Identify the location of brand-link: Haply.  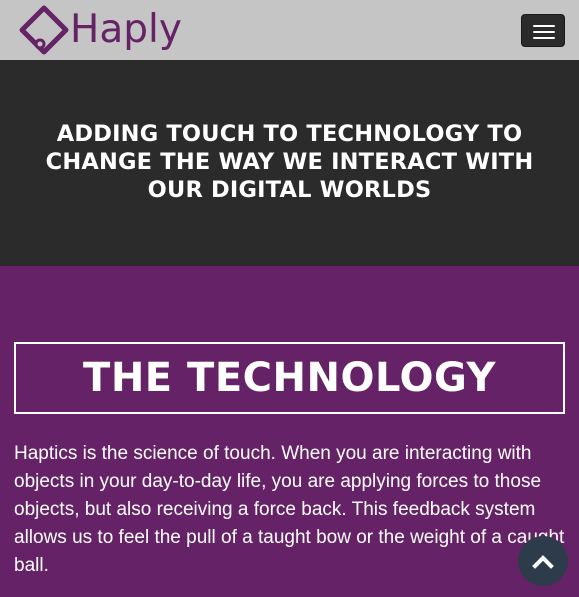
(100, 30).